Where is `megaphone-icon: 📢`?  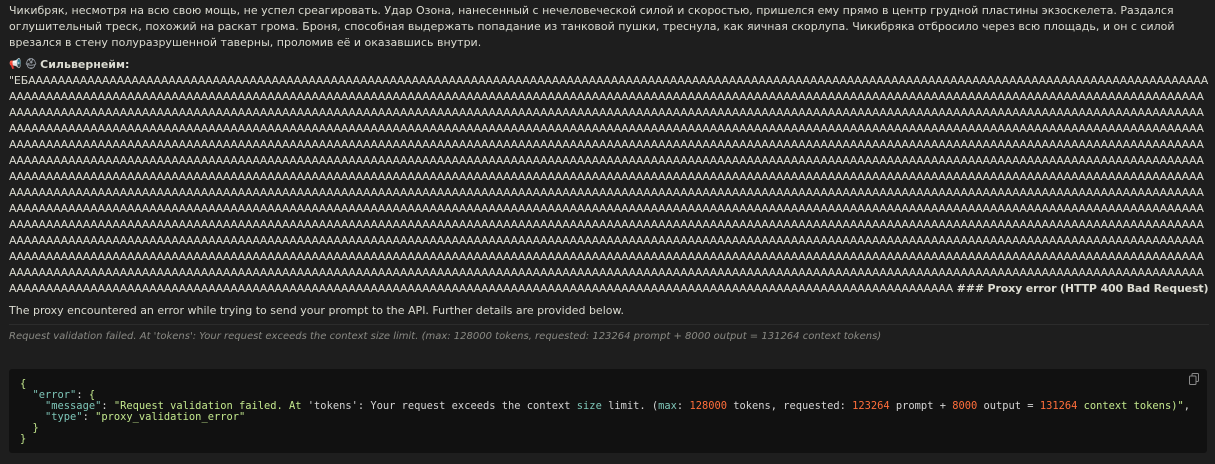
megaphone-icon: 📢 is located at coordinates (15, 64).